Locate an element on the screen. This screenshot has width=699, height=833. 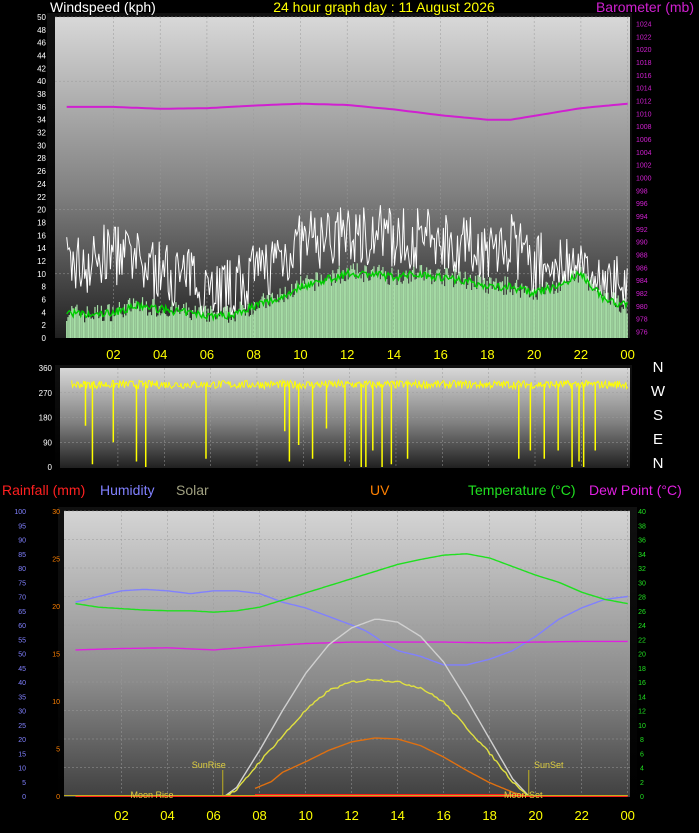
temperature-tick-label: 0 is located at coordinates (642, 797).